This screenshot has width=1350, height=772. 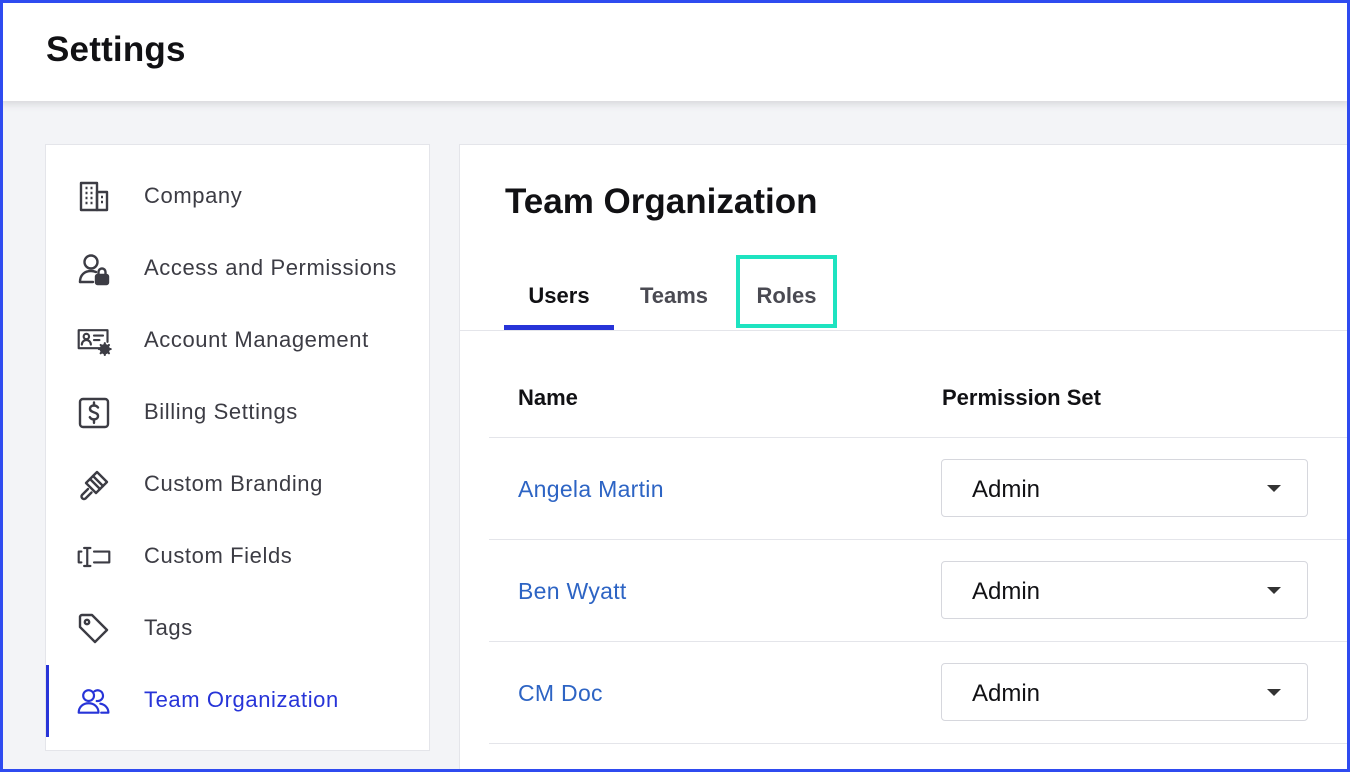 What do you see at coordinates (919, 489) in the screenshot?
I see `table-row: Angela Martin Admin` at bounding box center [919, 489].